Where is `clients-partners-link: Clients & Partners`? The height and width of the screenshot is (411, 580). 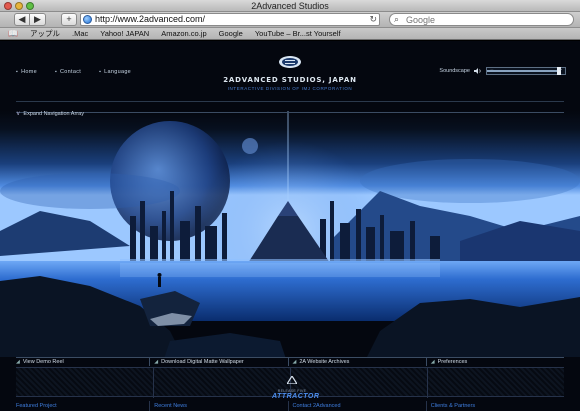 clients-partners-link: Clients & Partners is located at coordinates (494, 406).